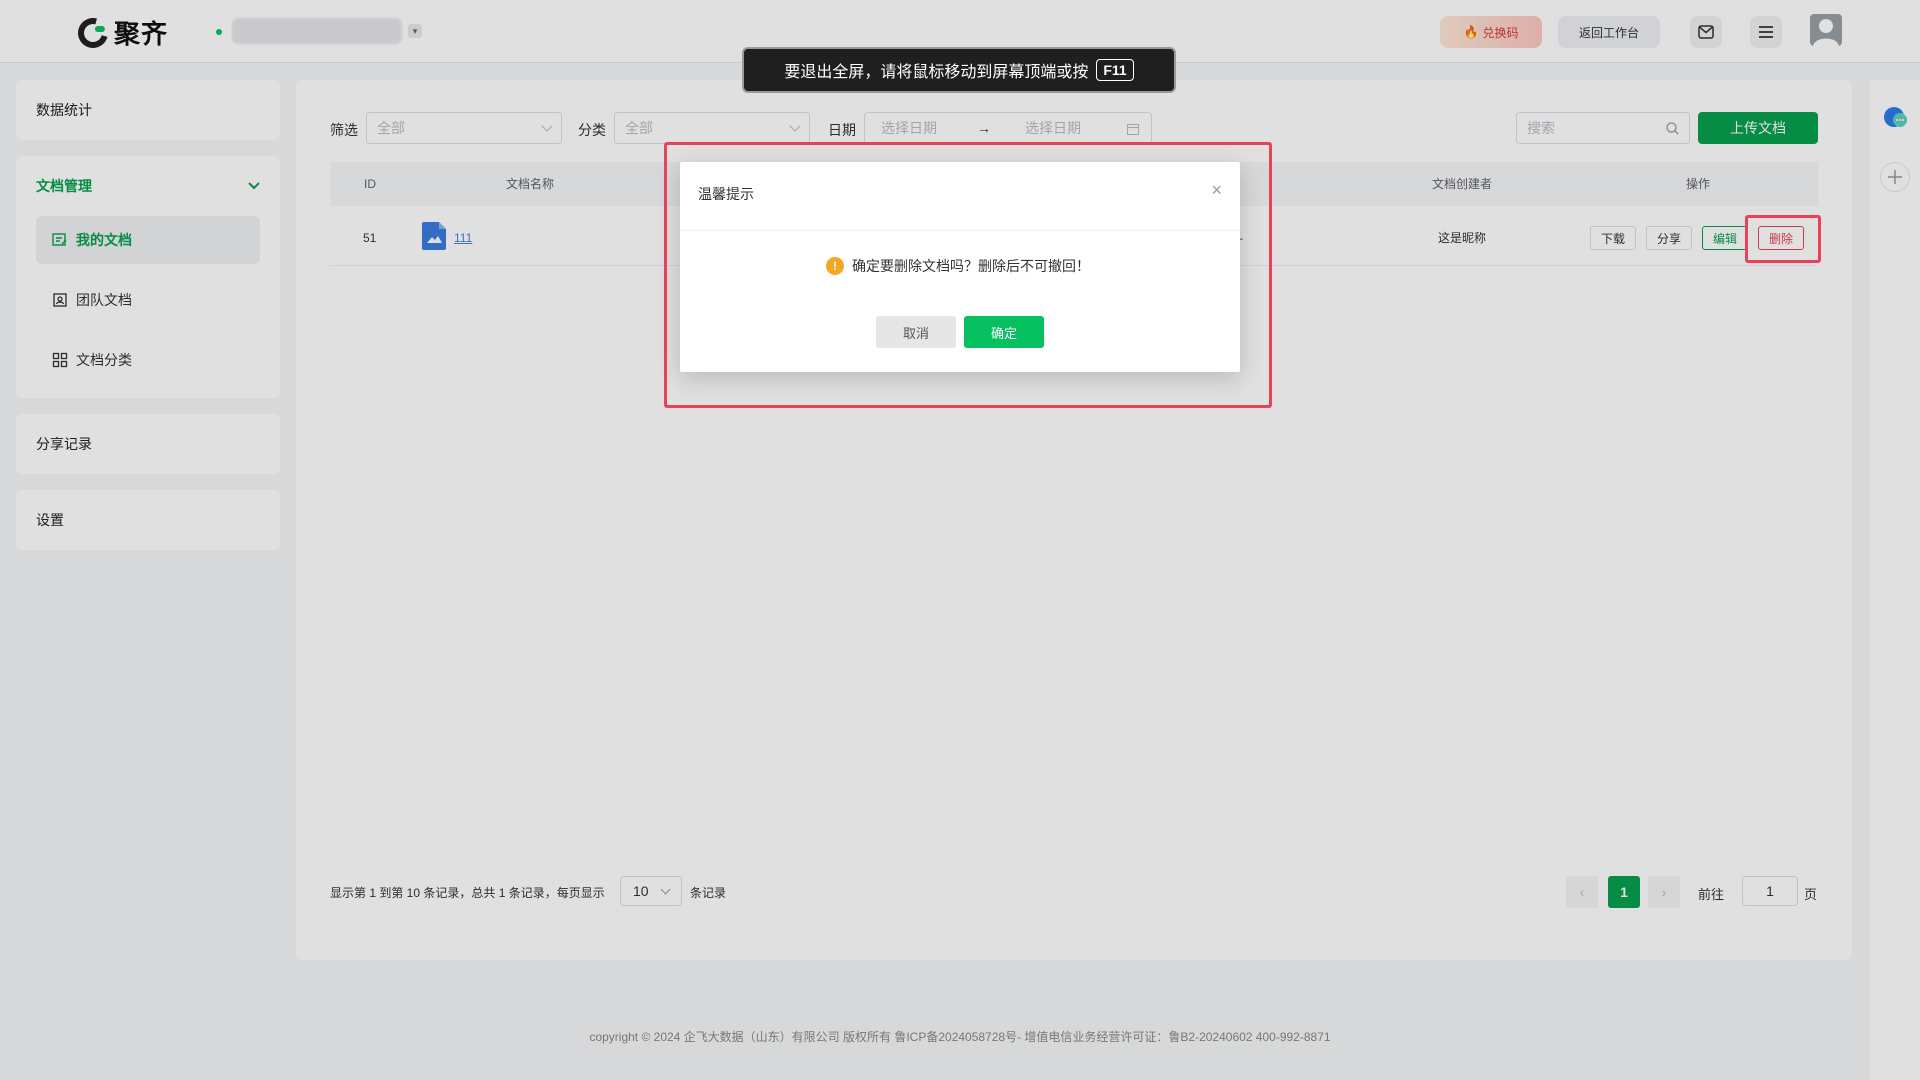 This screenshot has height=1080, width=1920. What do you see at coordinates (968, 275) in the screenshot?
I see `dialog-highlight-box` at bounding box center [968, 275].